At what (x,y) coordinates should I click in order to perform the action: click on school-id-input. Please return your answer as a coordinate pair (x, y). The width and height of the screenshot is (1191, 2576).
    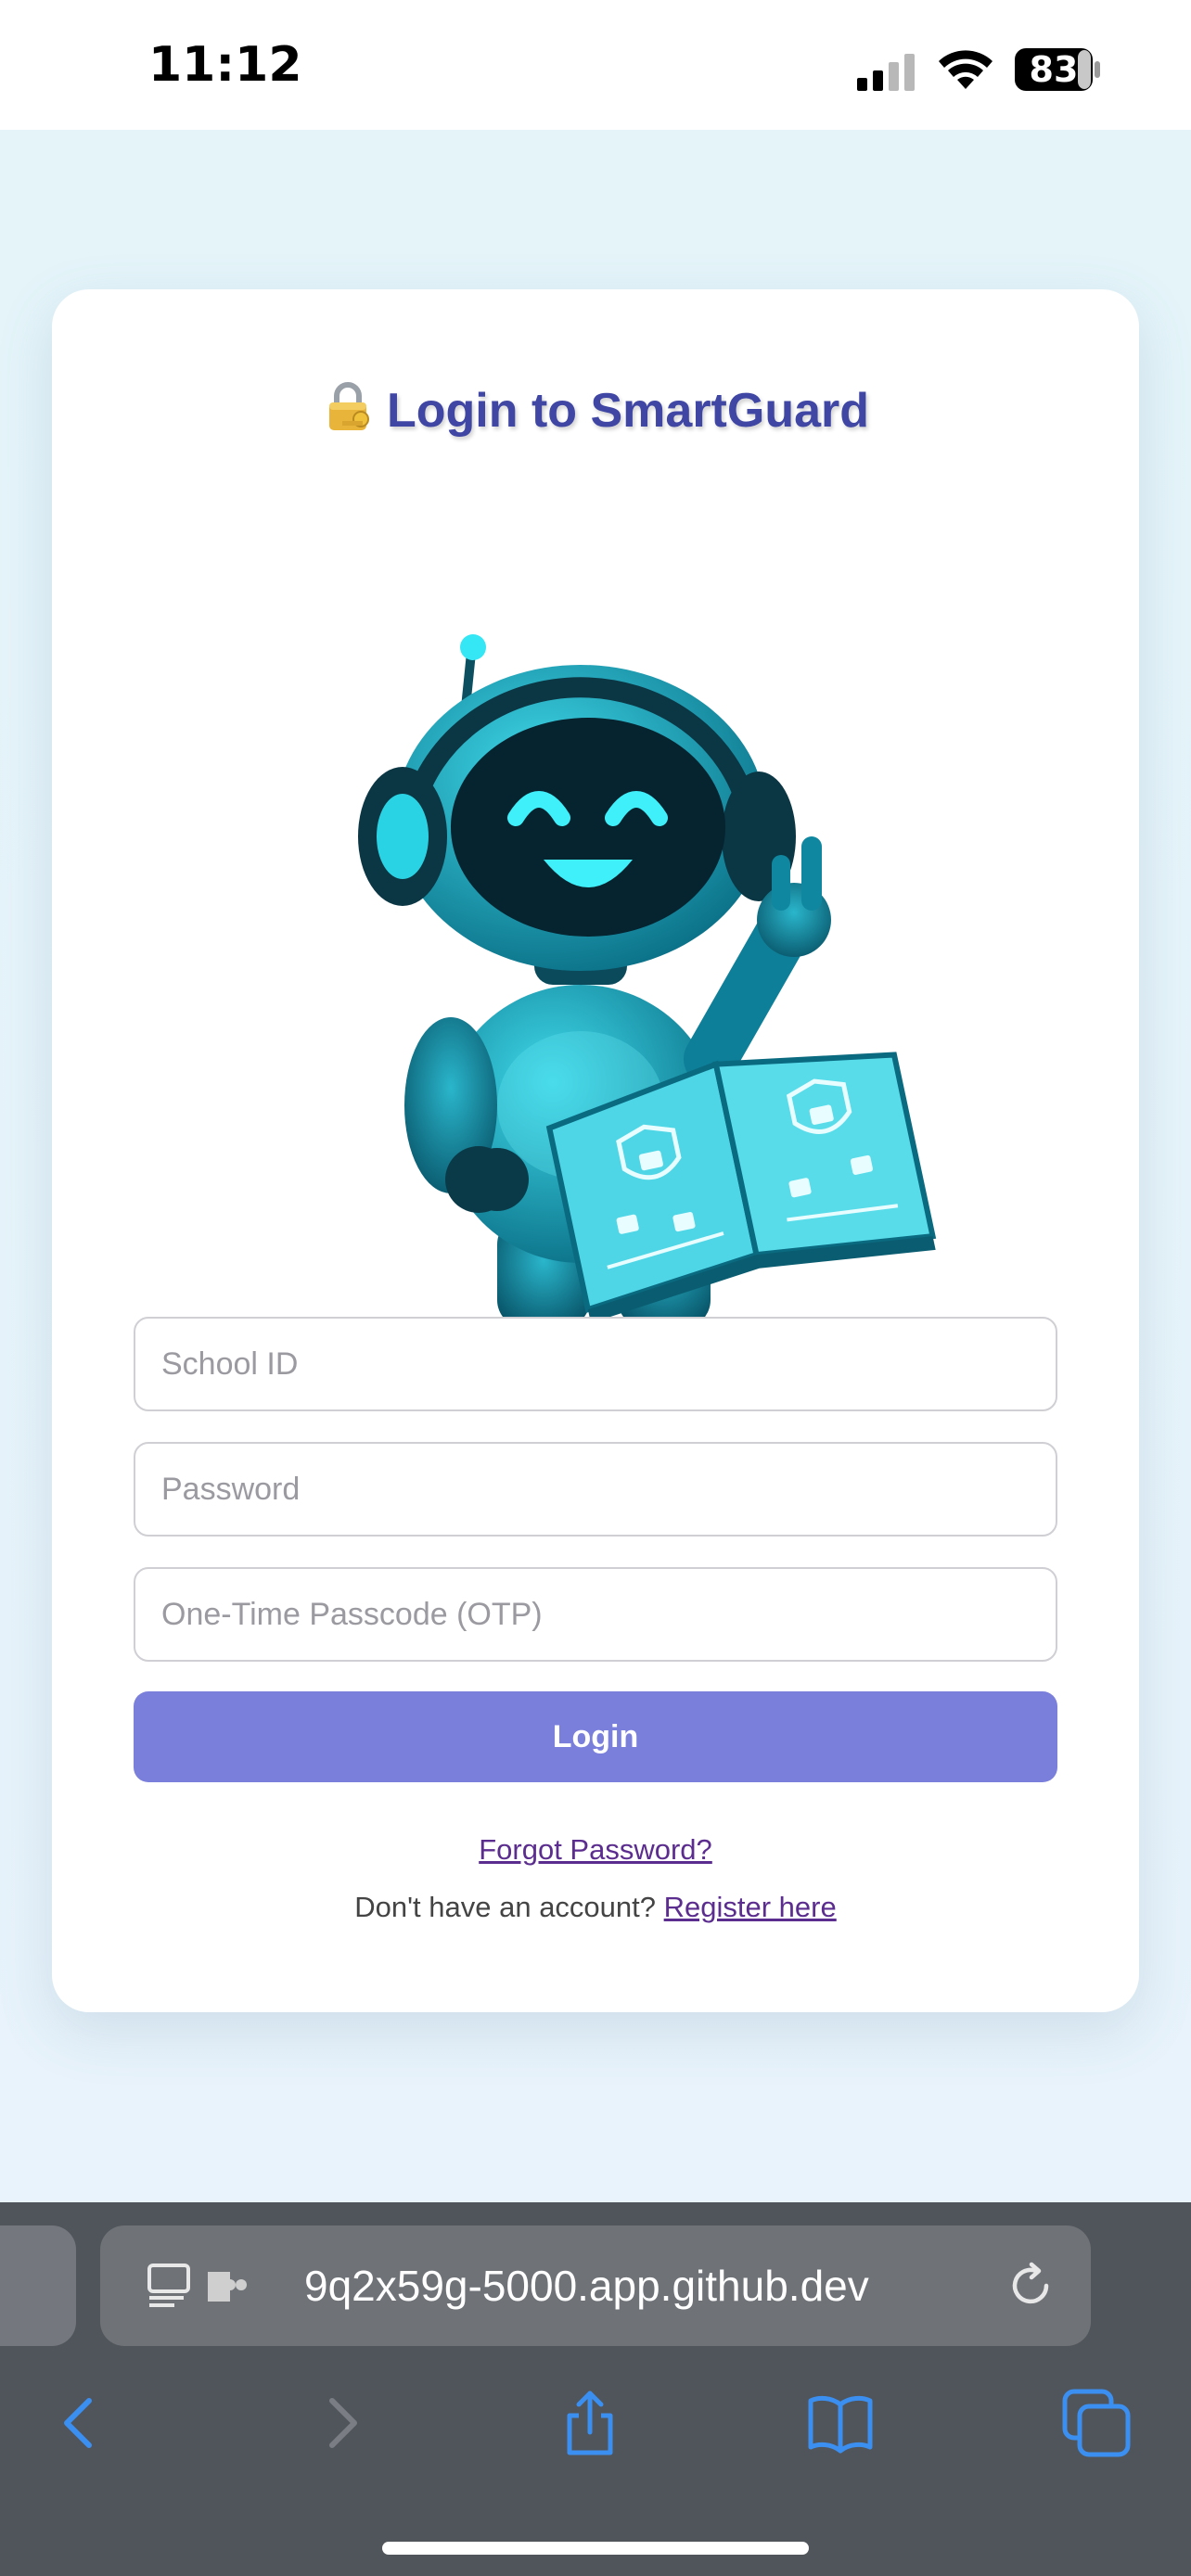
    Looking at the image, I should click on (595, 1364).